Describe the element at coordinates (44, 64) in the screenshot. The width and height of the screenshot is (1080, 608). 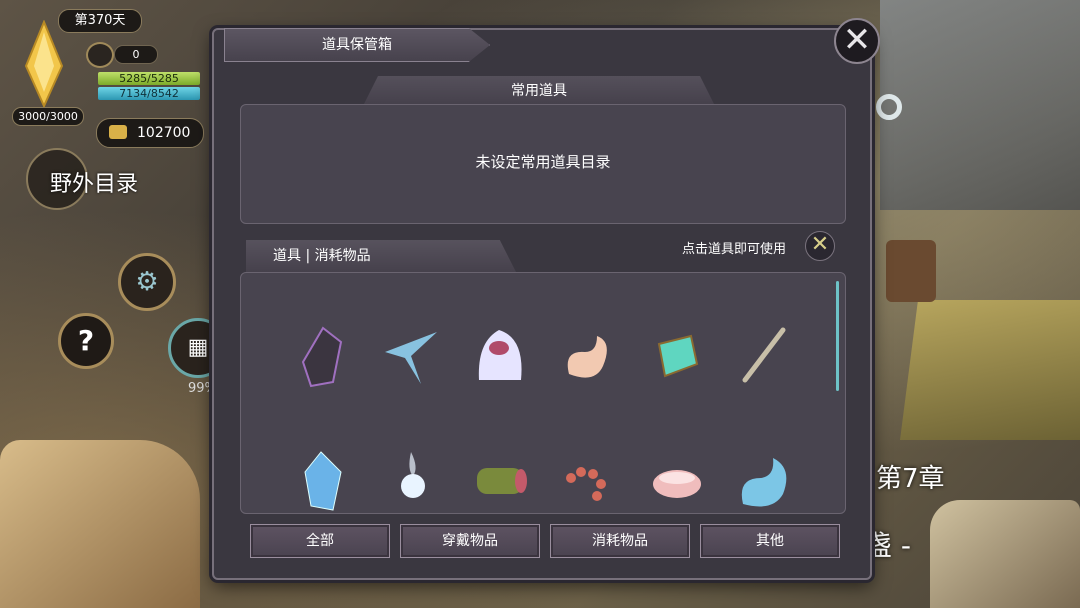
I see `crystal-icon` at that location.